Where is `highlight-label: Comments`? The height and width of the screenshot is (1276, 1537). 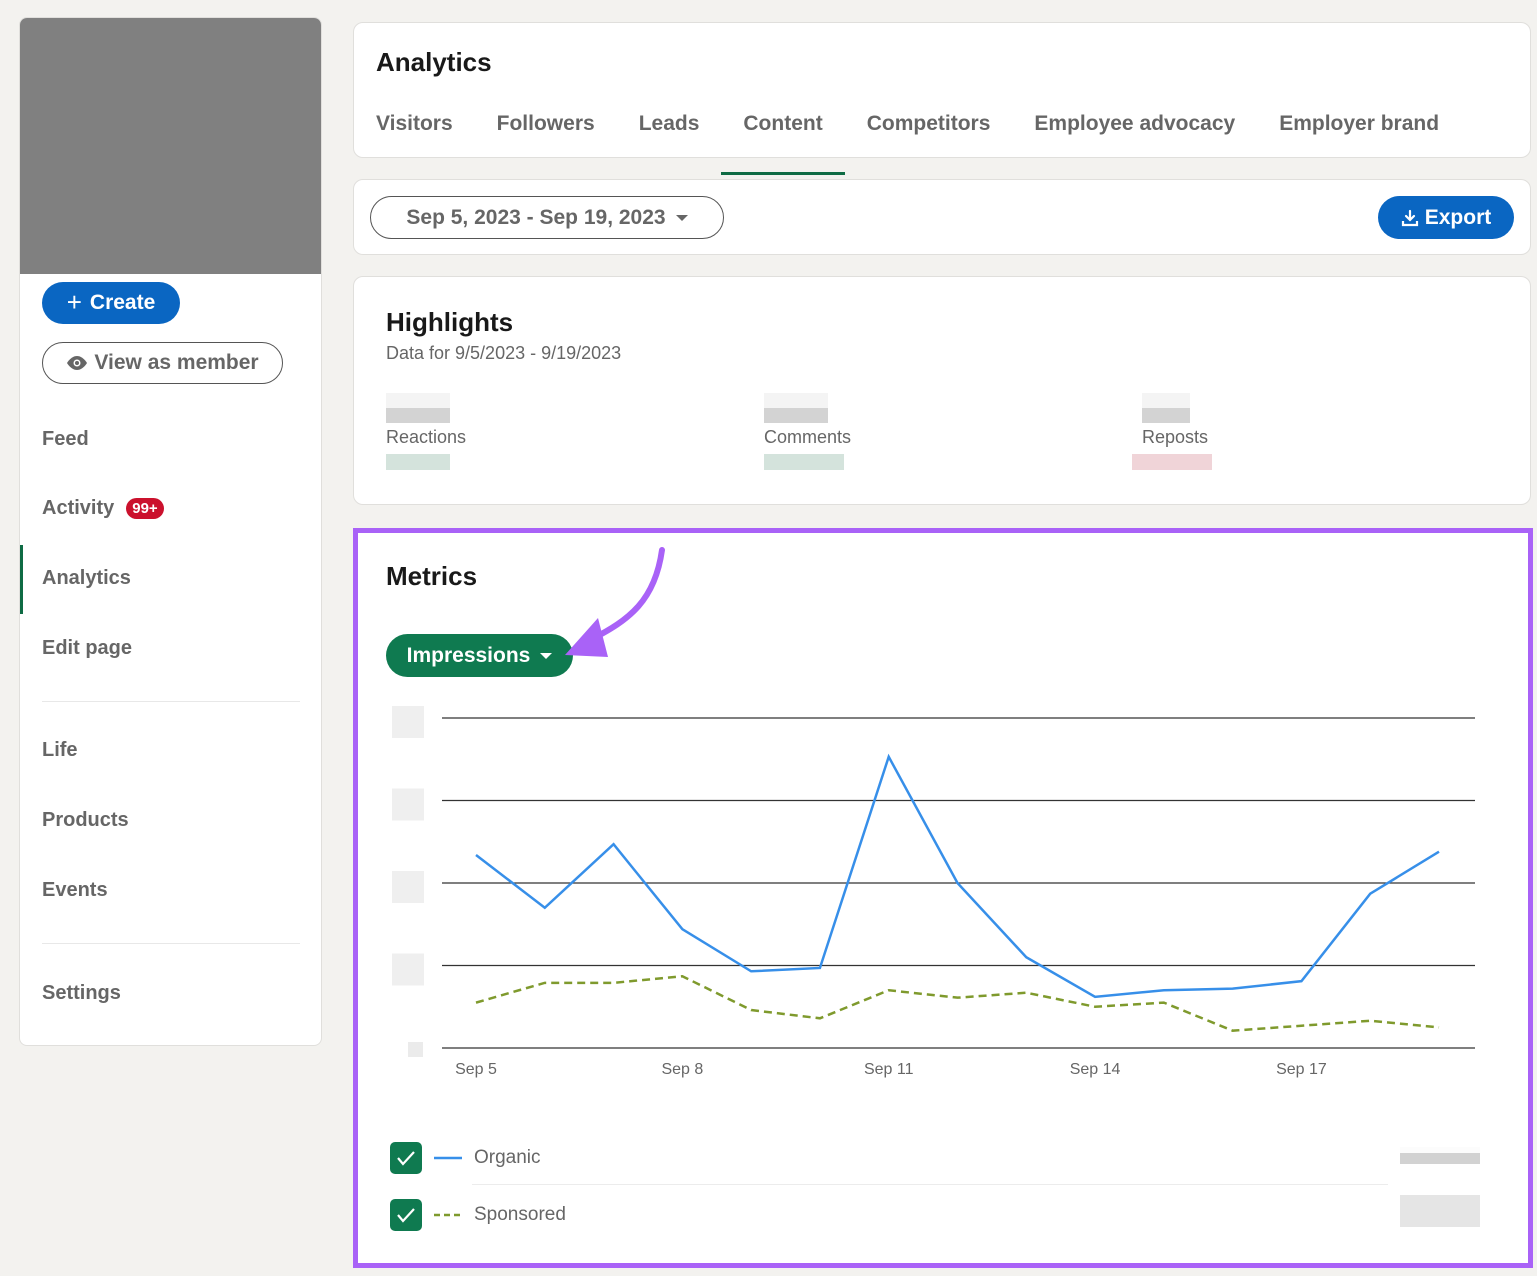
highlight-label: Comments is located at coordinates (808, 437).